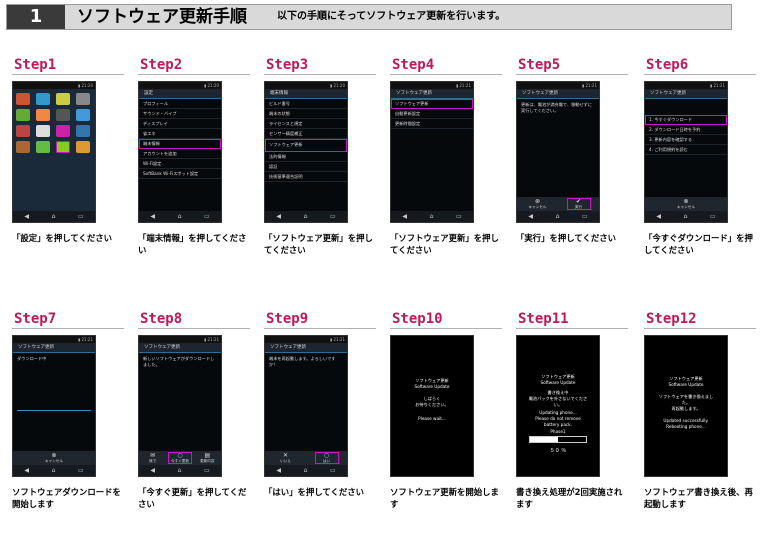 The width and height of the screenshot is (762, 557). I want to click on menu-item: 更新時間設定, so click(432, 124).